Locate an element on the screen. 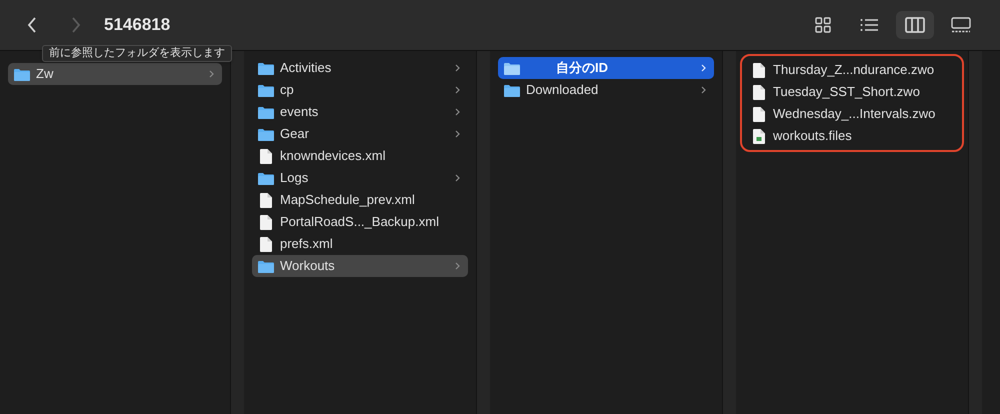 This screenshot has width=1000, height=414. file-row: Zw is located at coordinates (115, 74).